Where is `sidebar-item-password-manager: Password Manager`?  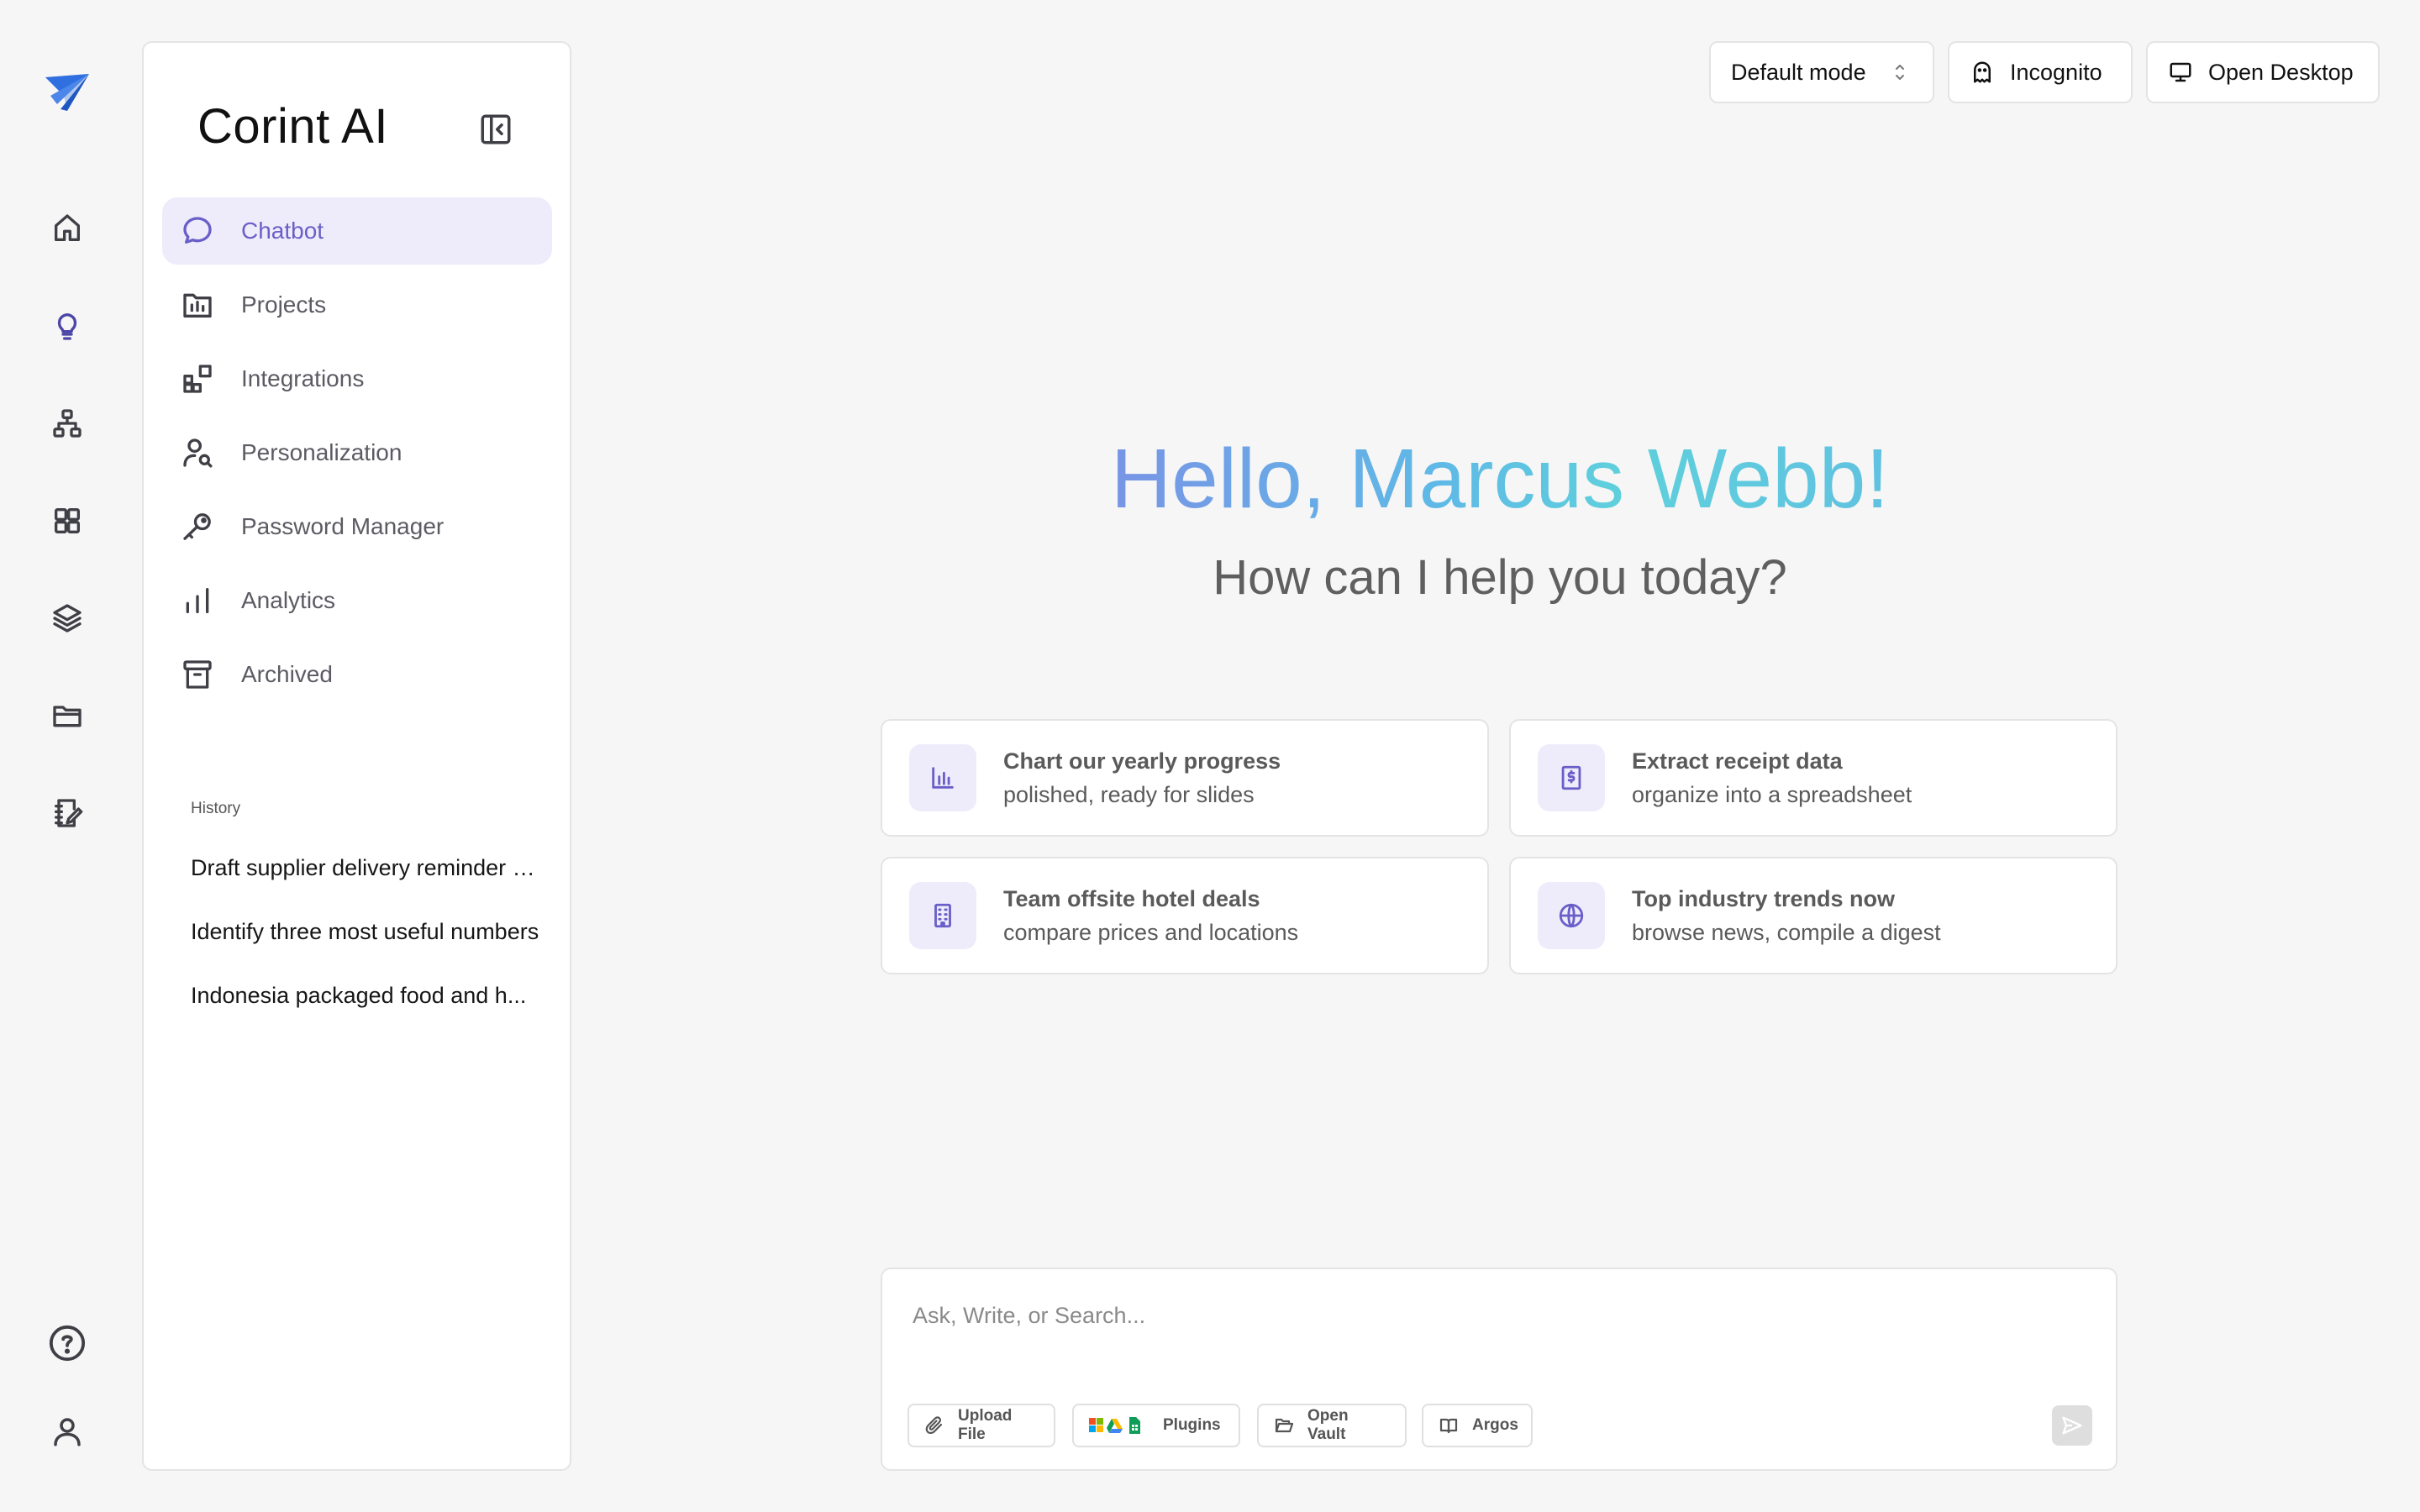
sidebar-item-password-manager: Password Manager is located at coordinates (357, 526).